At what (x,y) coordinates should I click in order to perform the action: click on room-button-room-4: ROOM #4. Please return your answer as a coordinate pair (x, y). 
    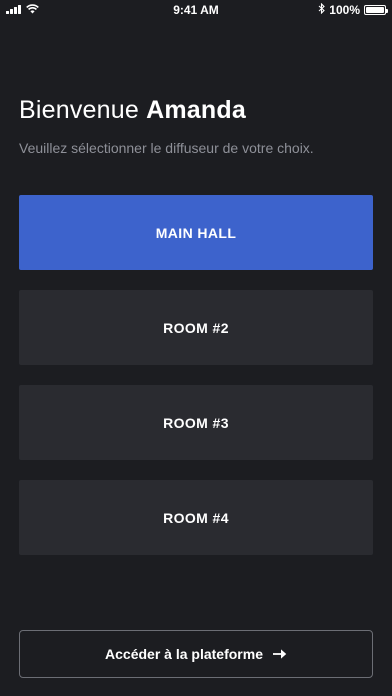
    Looking at the image, I should click on (196, 517).